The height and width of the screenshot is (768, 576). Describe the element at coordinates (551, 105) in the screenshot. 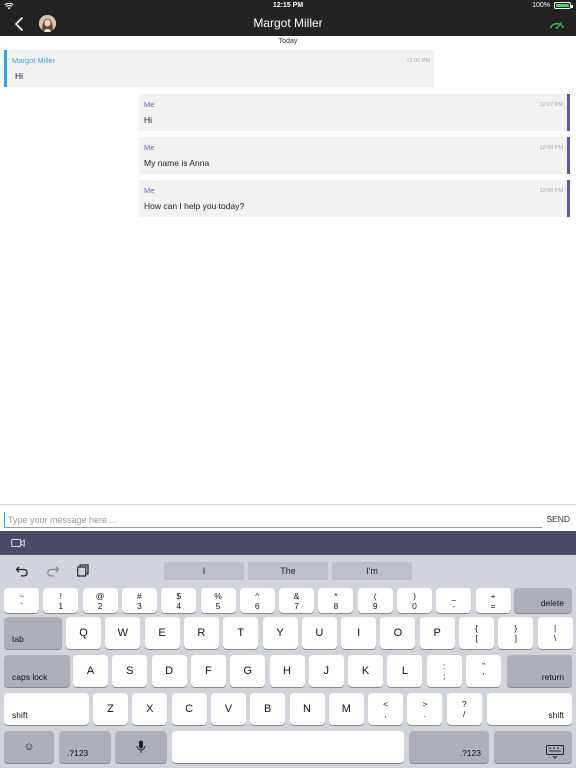

I see `message-time: 12:07 PM` at that location.